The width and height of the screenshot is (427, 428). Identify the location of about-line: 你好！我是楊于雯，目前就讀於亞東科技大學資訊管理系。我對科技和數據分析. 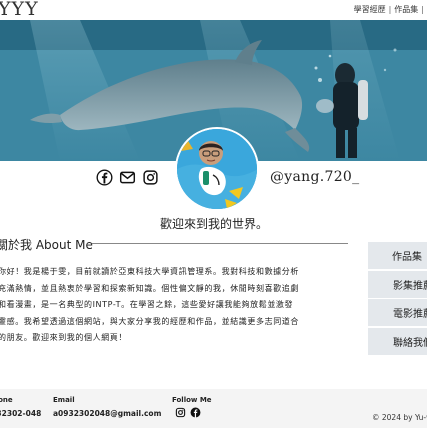
(149, 271).